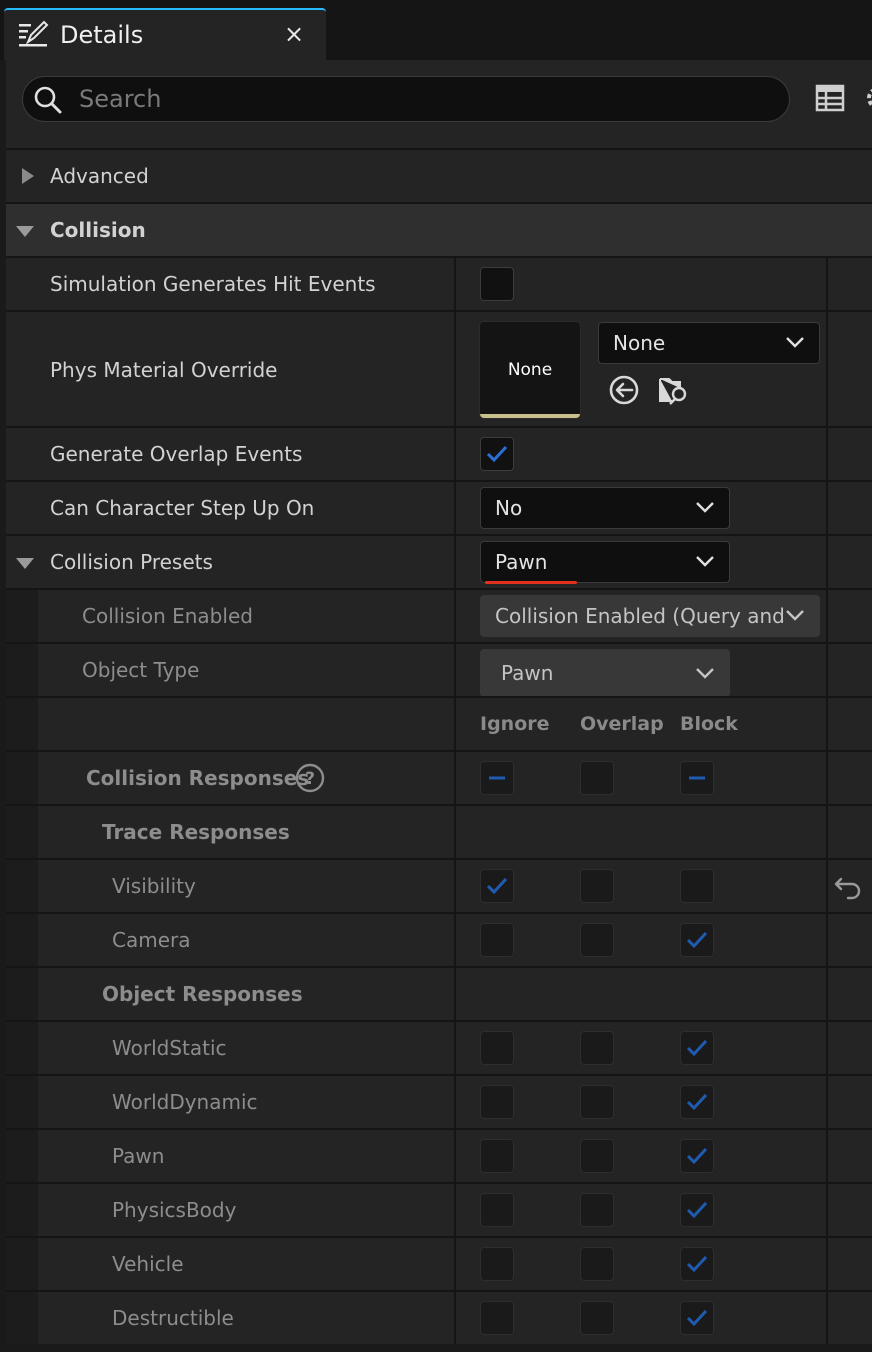 This screenshot has width=872, height=1352. What do you see at coordinates (697, 1048) in the screenshot?
I see `worldstatic-block-checkbox` at bounding box center [697, 1048].